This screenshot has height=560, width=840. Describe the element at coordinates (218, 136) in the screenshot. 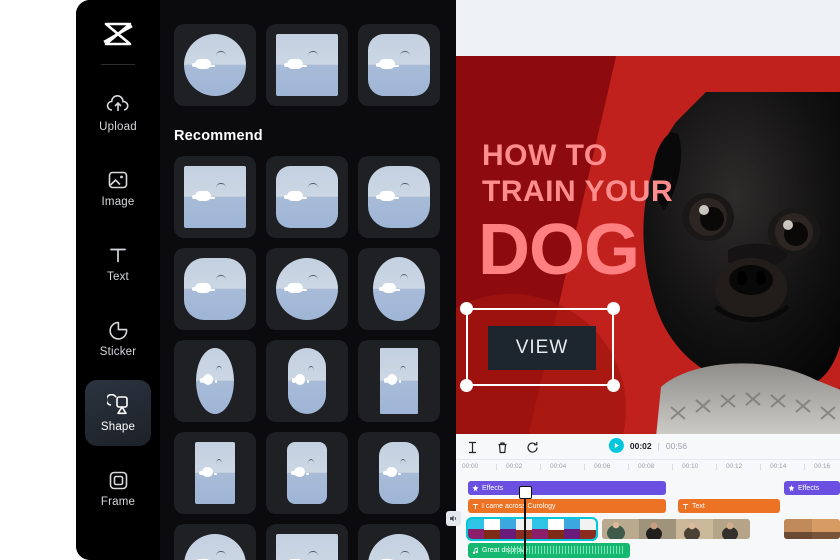

I see `section-title: Recommend` at that location.